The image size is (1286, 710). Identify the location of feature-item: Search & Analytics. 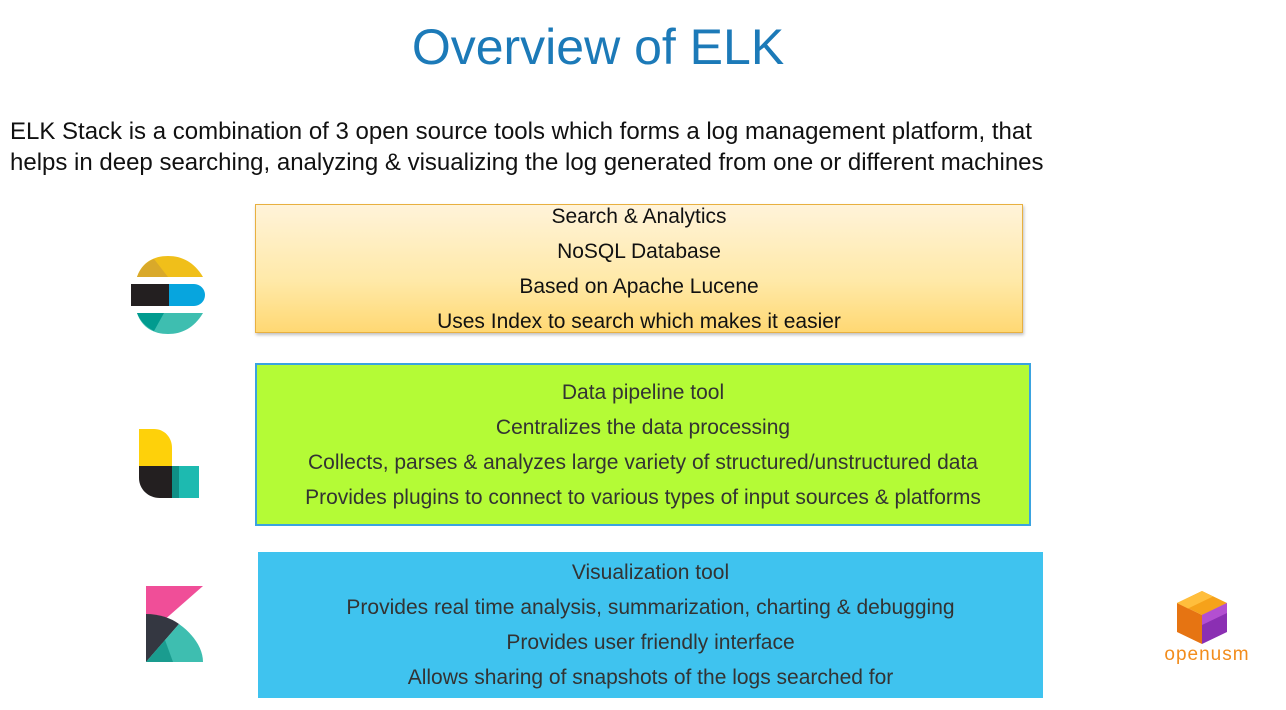
(639, 216).